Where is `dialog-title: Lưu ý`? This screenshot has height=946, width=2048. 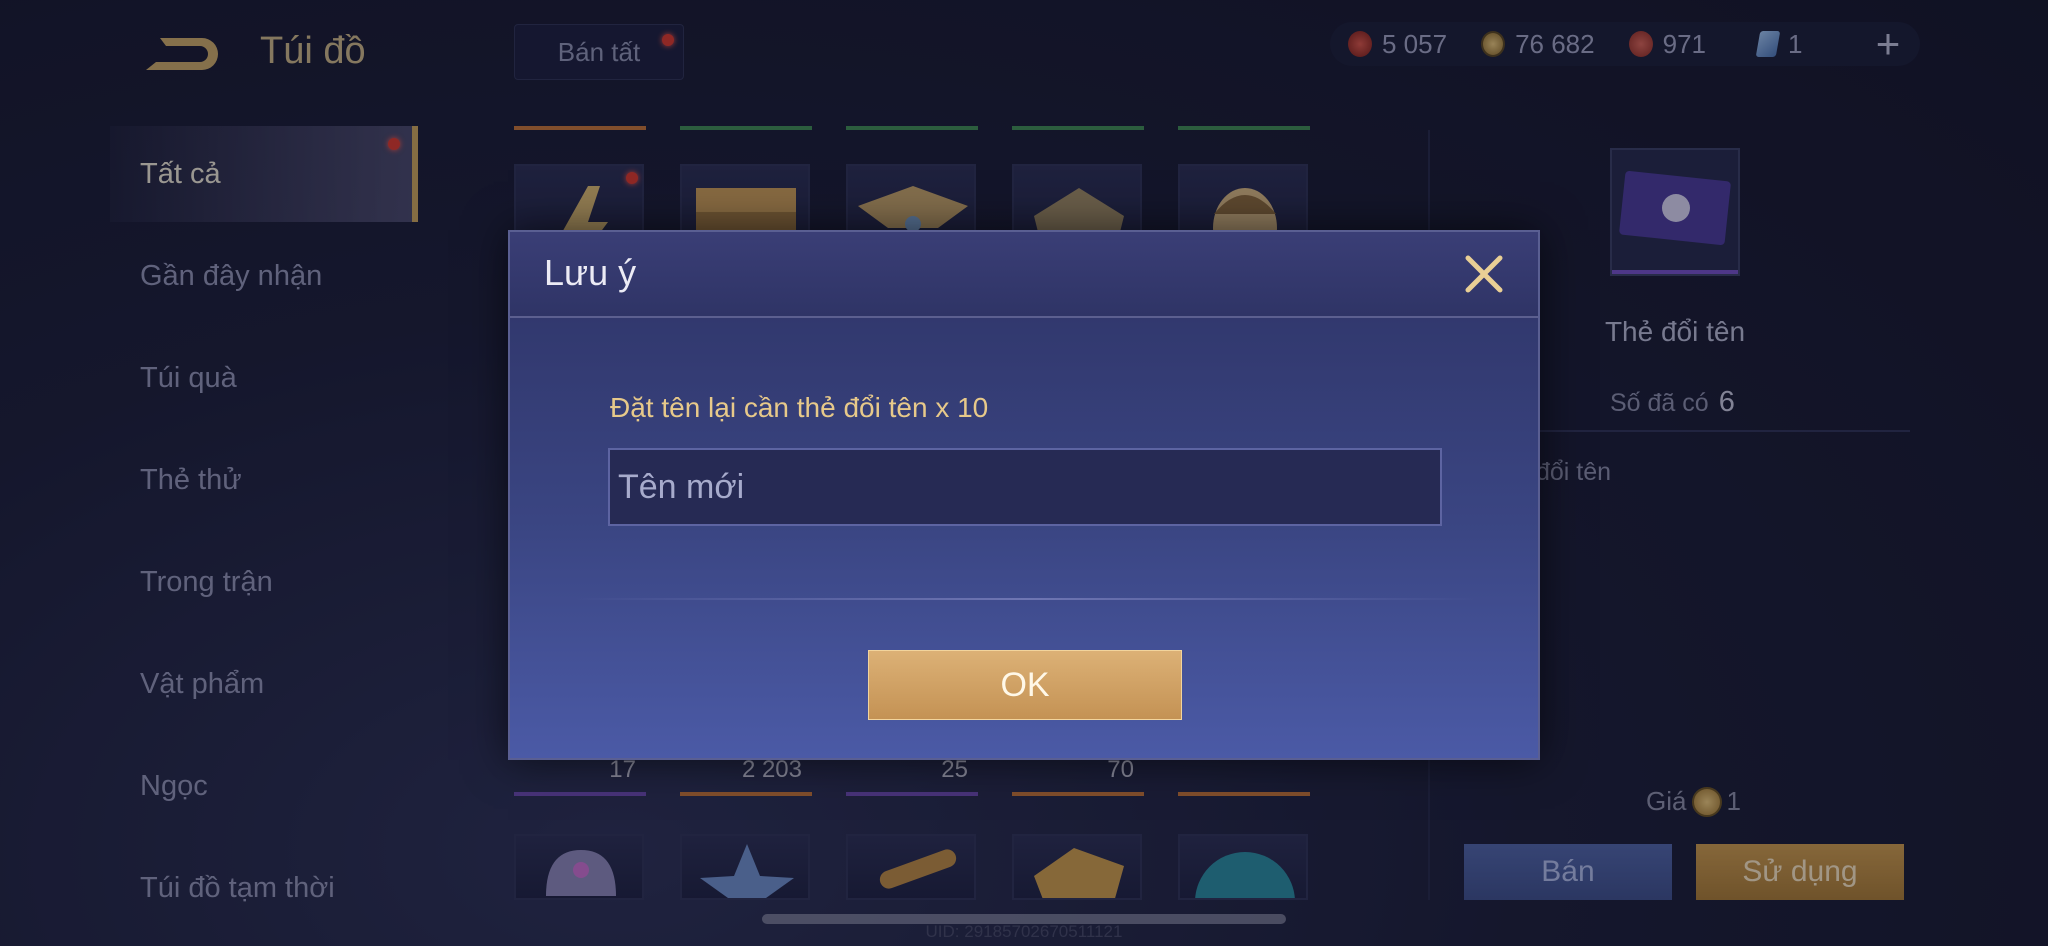
dialog-title: Lưu ý is located at coordinates (590, 272).